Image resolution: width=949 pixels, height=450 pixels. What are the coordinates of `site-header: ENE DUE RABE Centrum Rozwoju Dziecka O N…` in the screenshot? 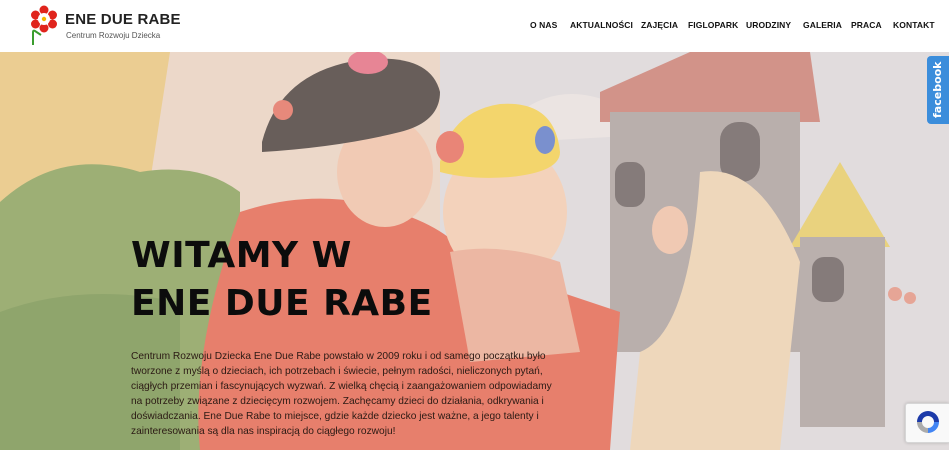 It's located at (474, 26).